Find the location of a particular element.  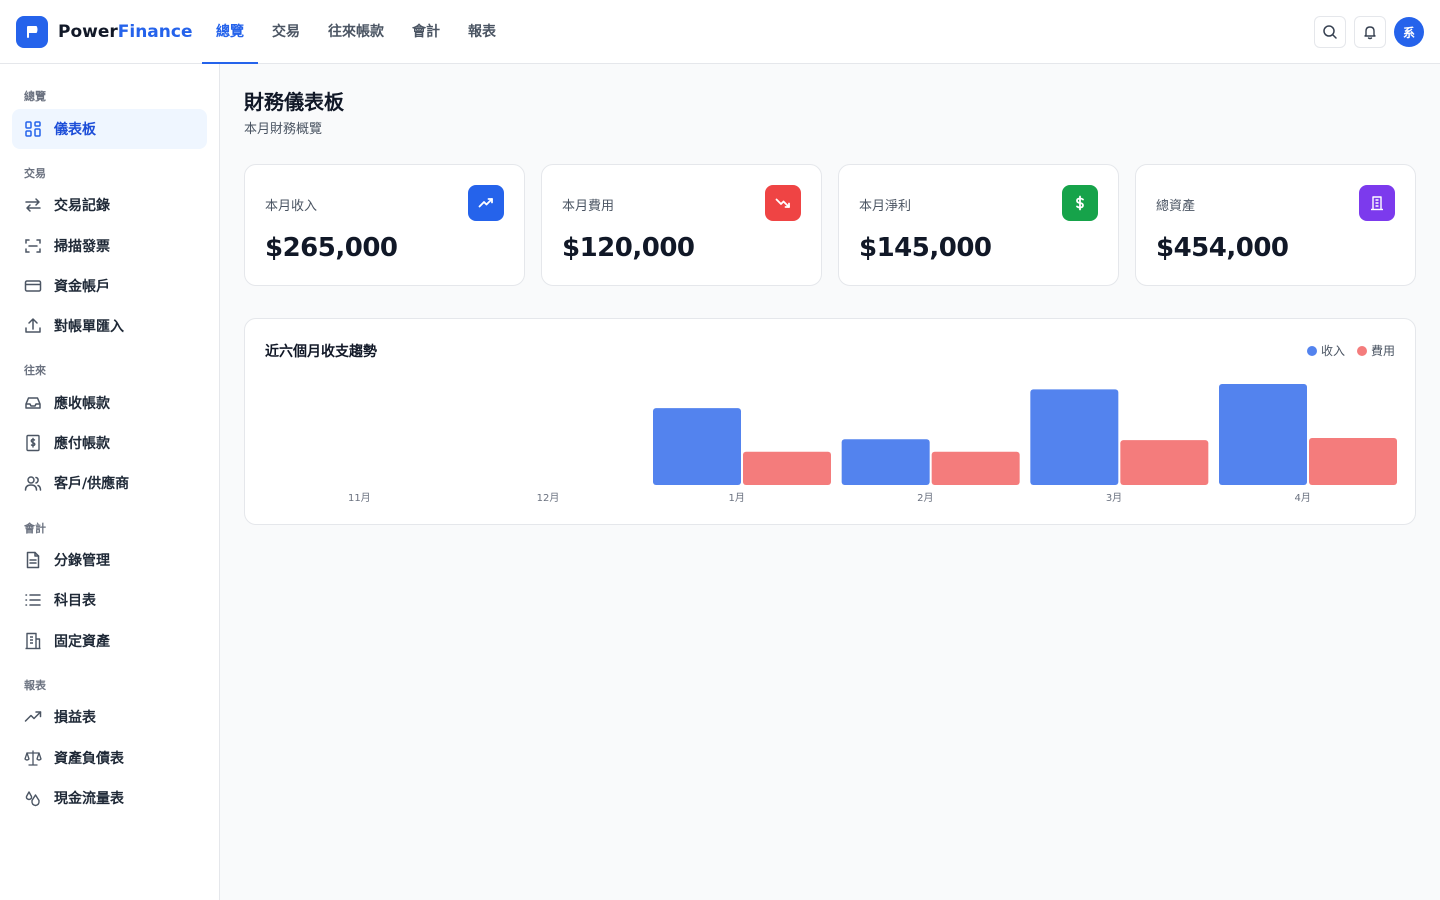

file-text-icon is located at coordinates (33, 560).